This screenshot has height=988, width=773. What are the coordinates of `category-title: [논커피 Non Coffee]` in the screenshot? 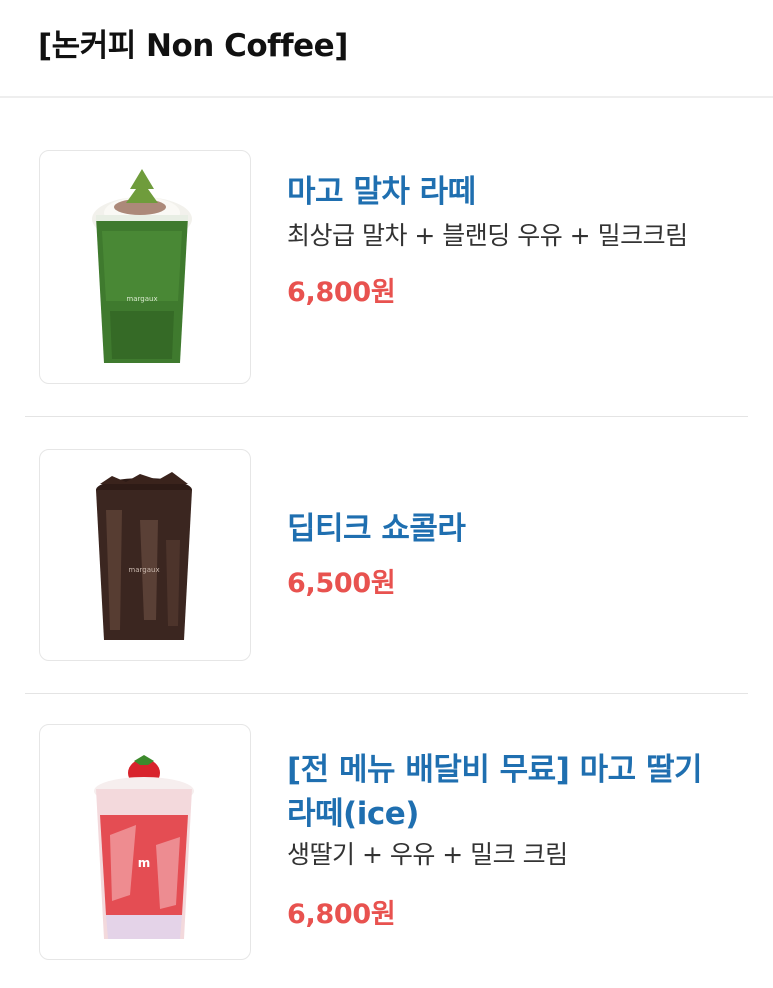 It's located at (193, 46).